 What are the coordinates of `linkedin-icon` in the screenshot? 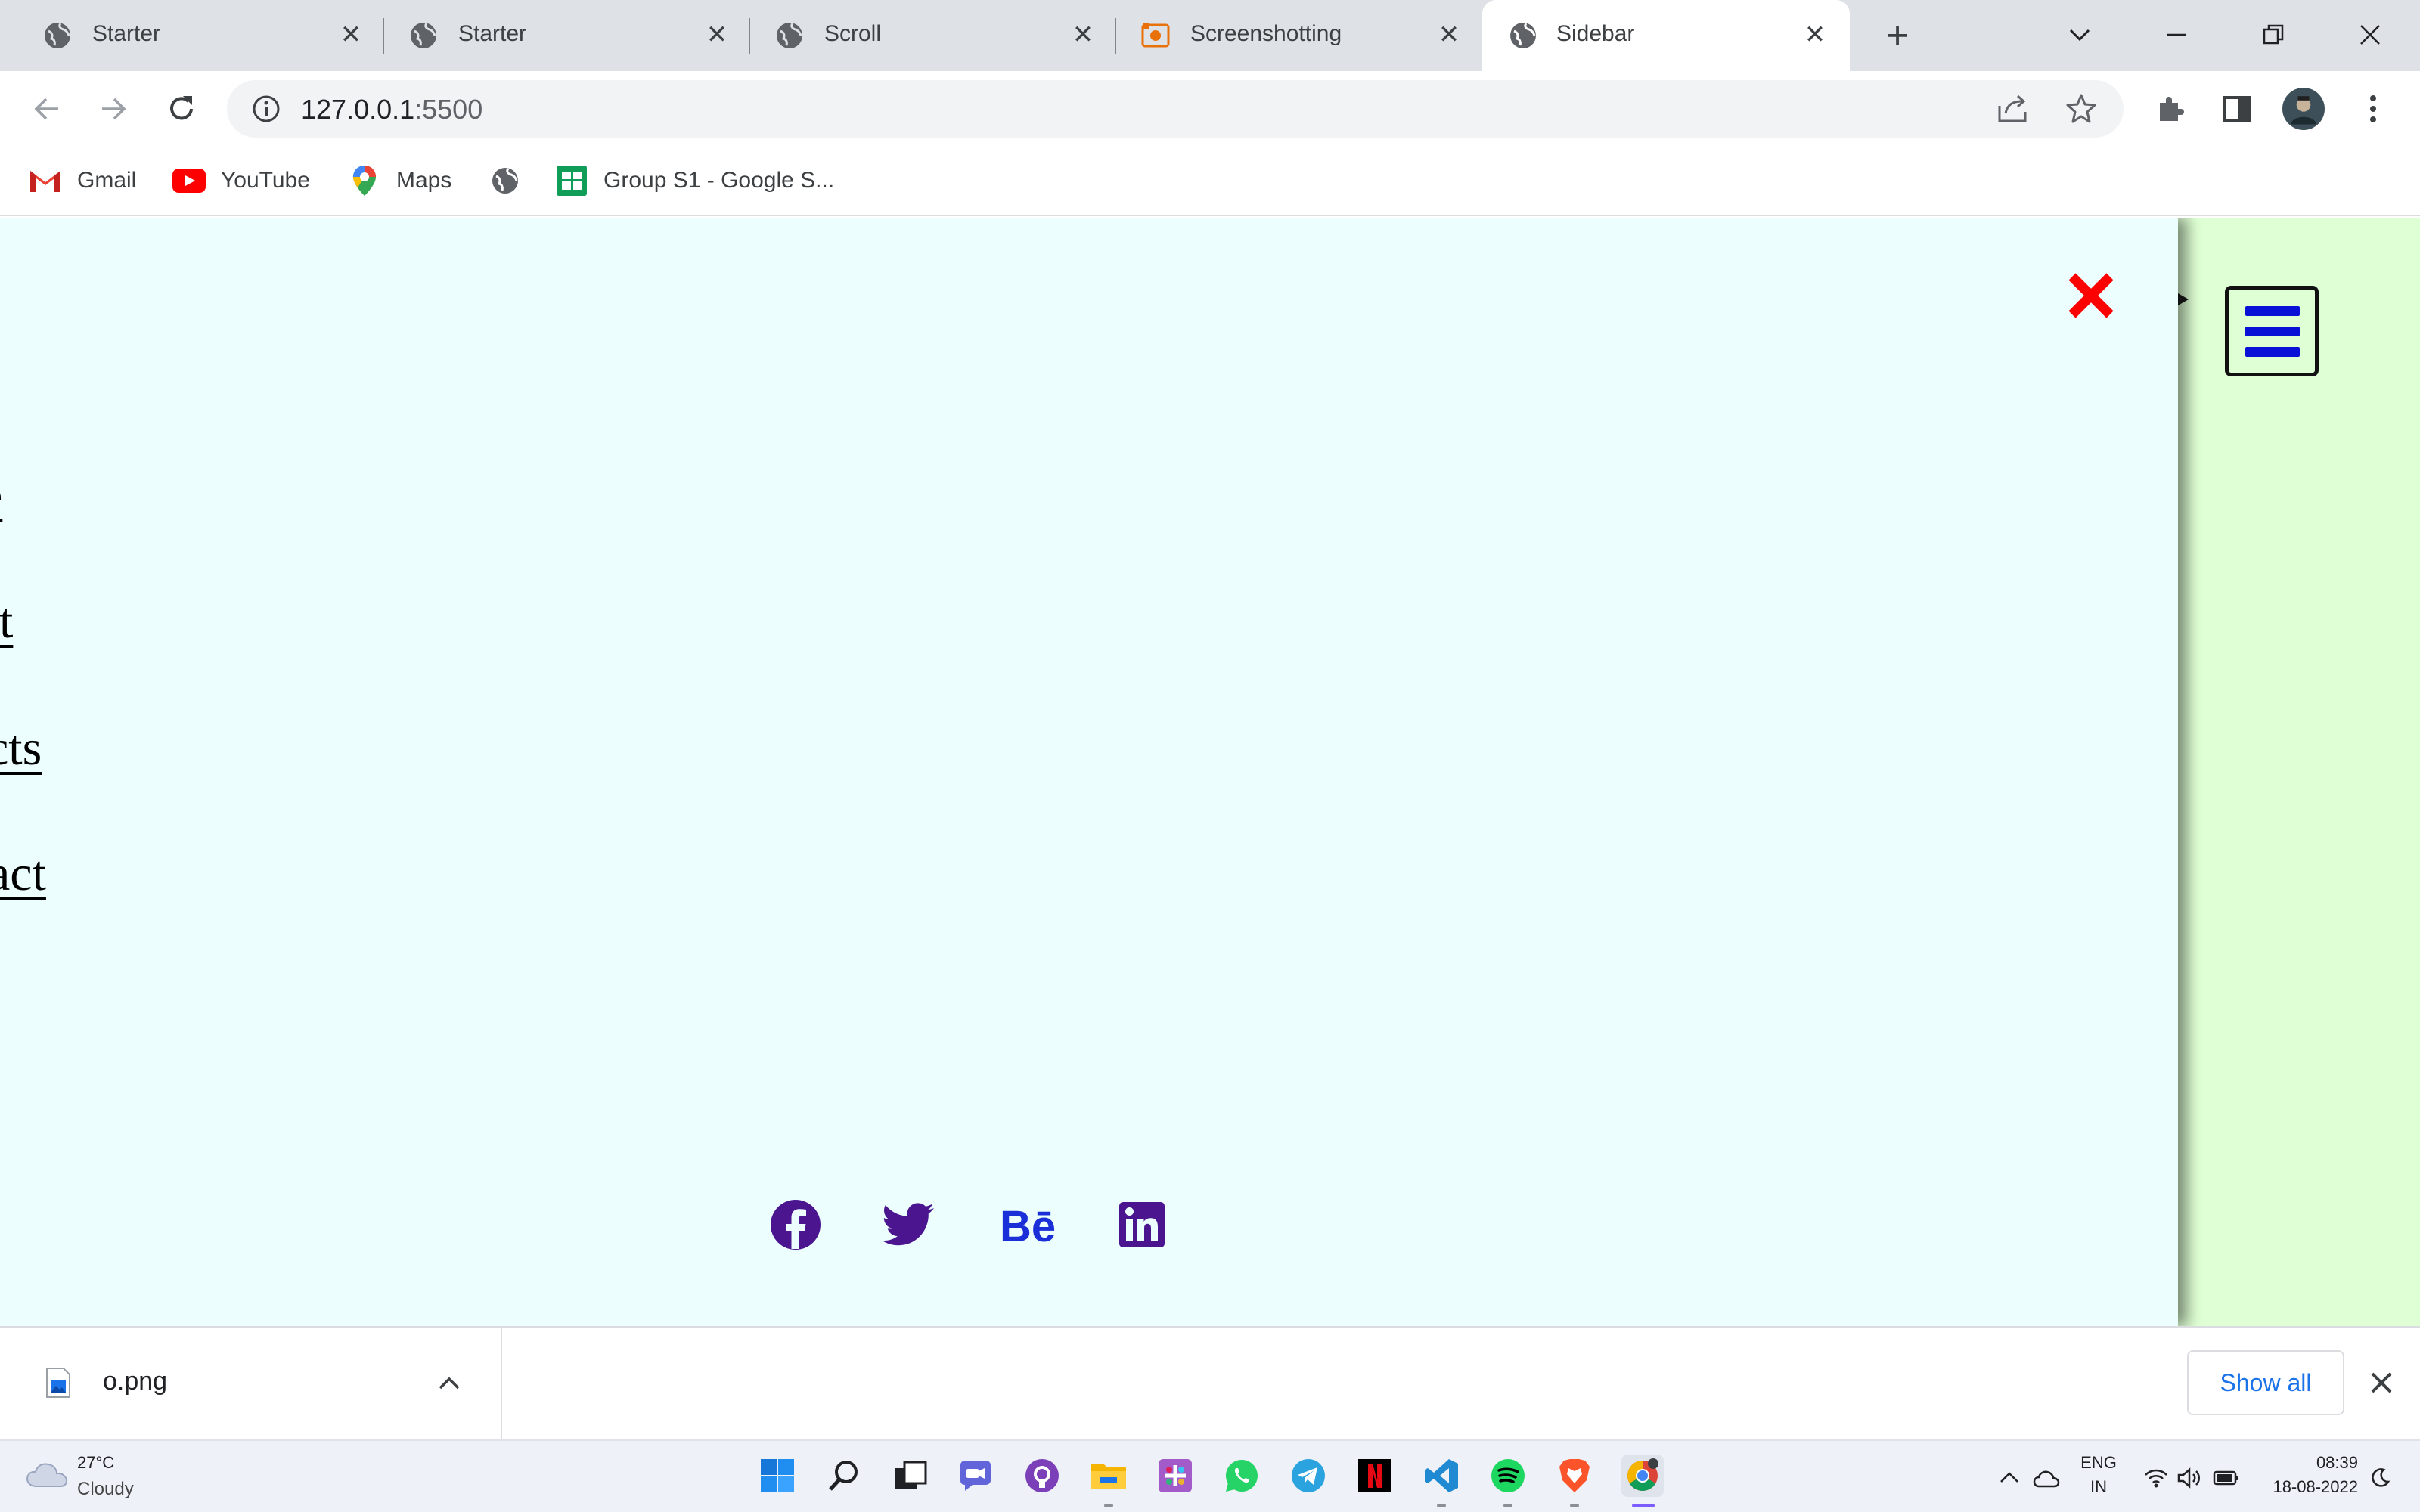 It's located at (1142, 1225).